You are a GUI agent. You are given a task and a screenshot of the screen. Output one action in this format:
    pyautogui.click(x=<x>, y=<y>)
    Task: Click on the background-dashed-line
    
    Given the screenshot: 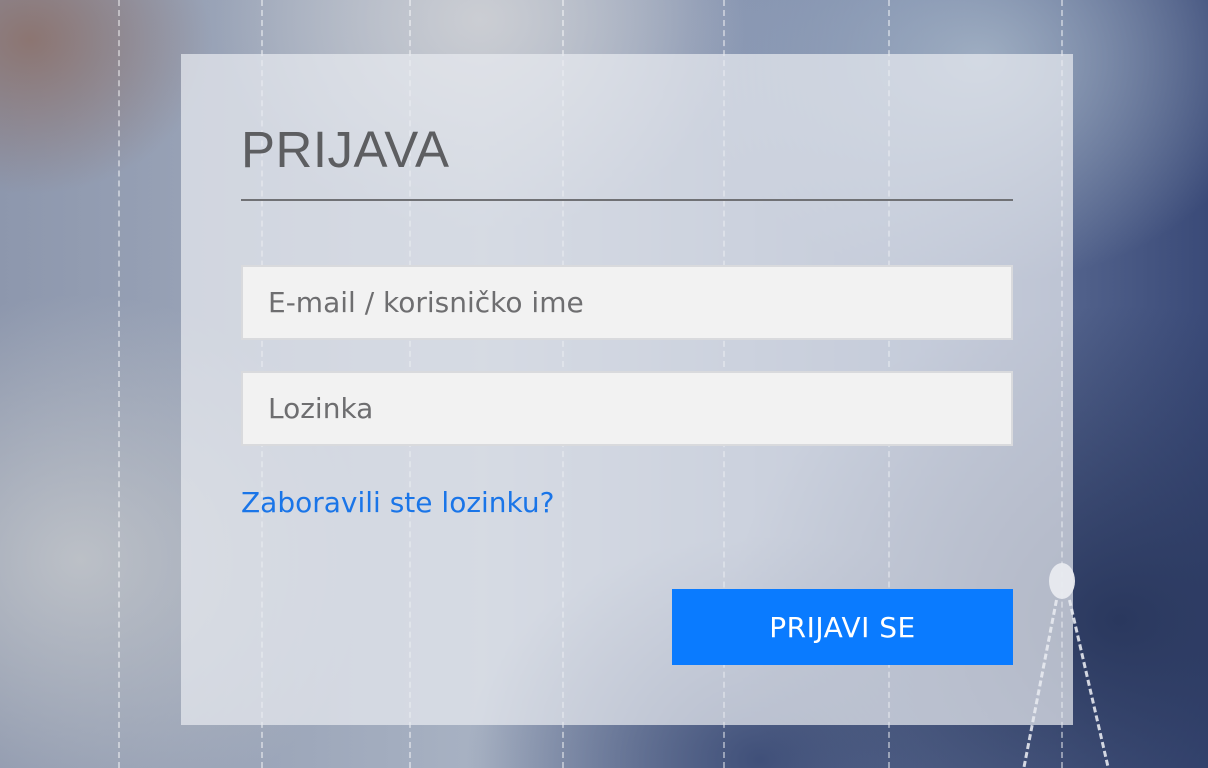 What is the action you would take?
    pyautogui.click(x=119, y=384)
    